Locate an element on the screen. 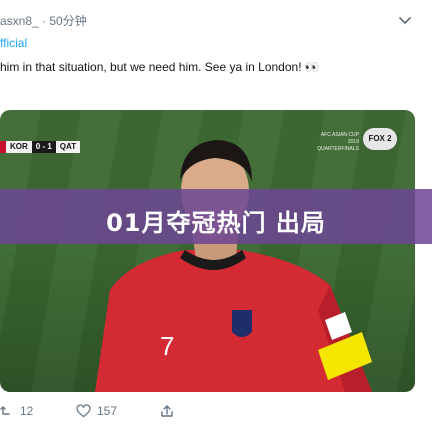 This screenshot has width=432, height=432. account-label: fficial is located at coordinates (13, 43).